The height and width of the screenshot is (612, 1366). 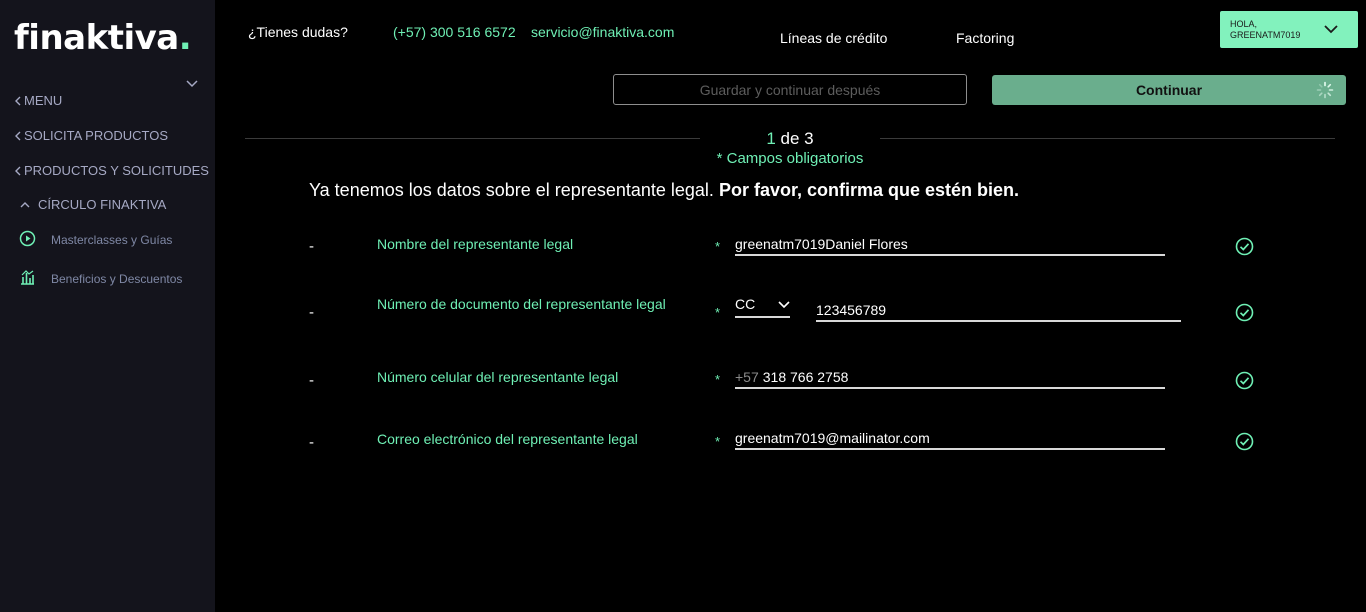 I want to click on sidebar-item-label: SOLICITA PRODUCTOS, so click(x=96, y=135).